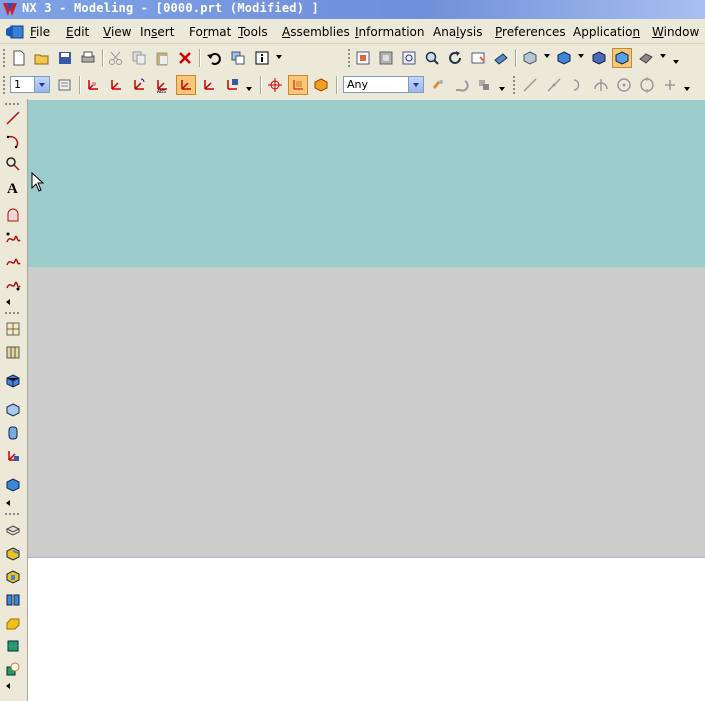 This screenshot has height=701, width=705. What do you see at coordinates (478, 58) in the screenshot?
I see `pan-icon` at bounding box center [478, 58].